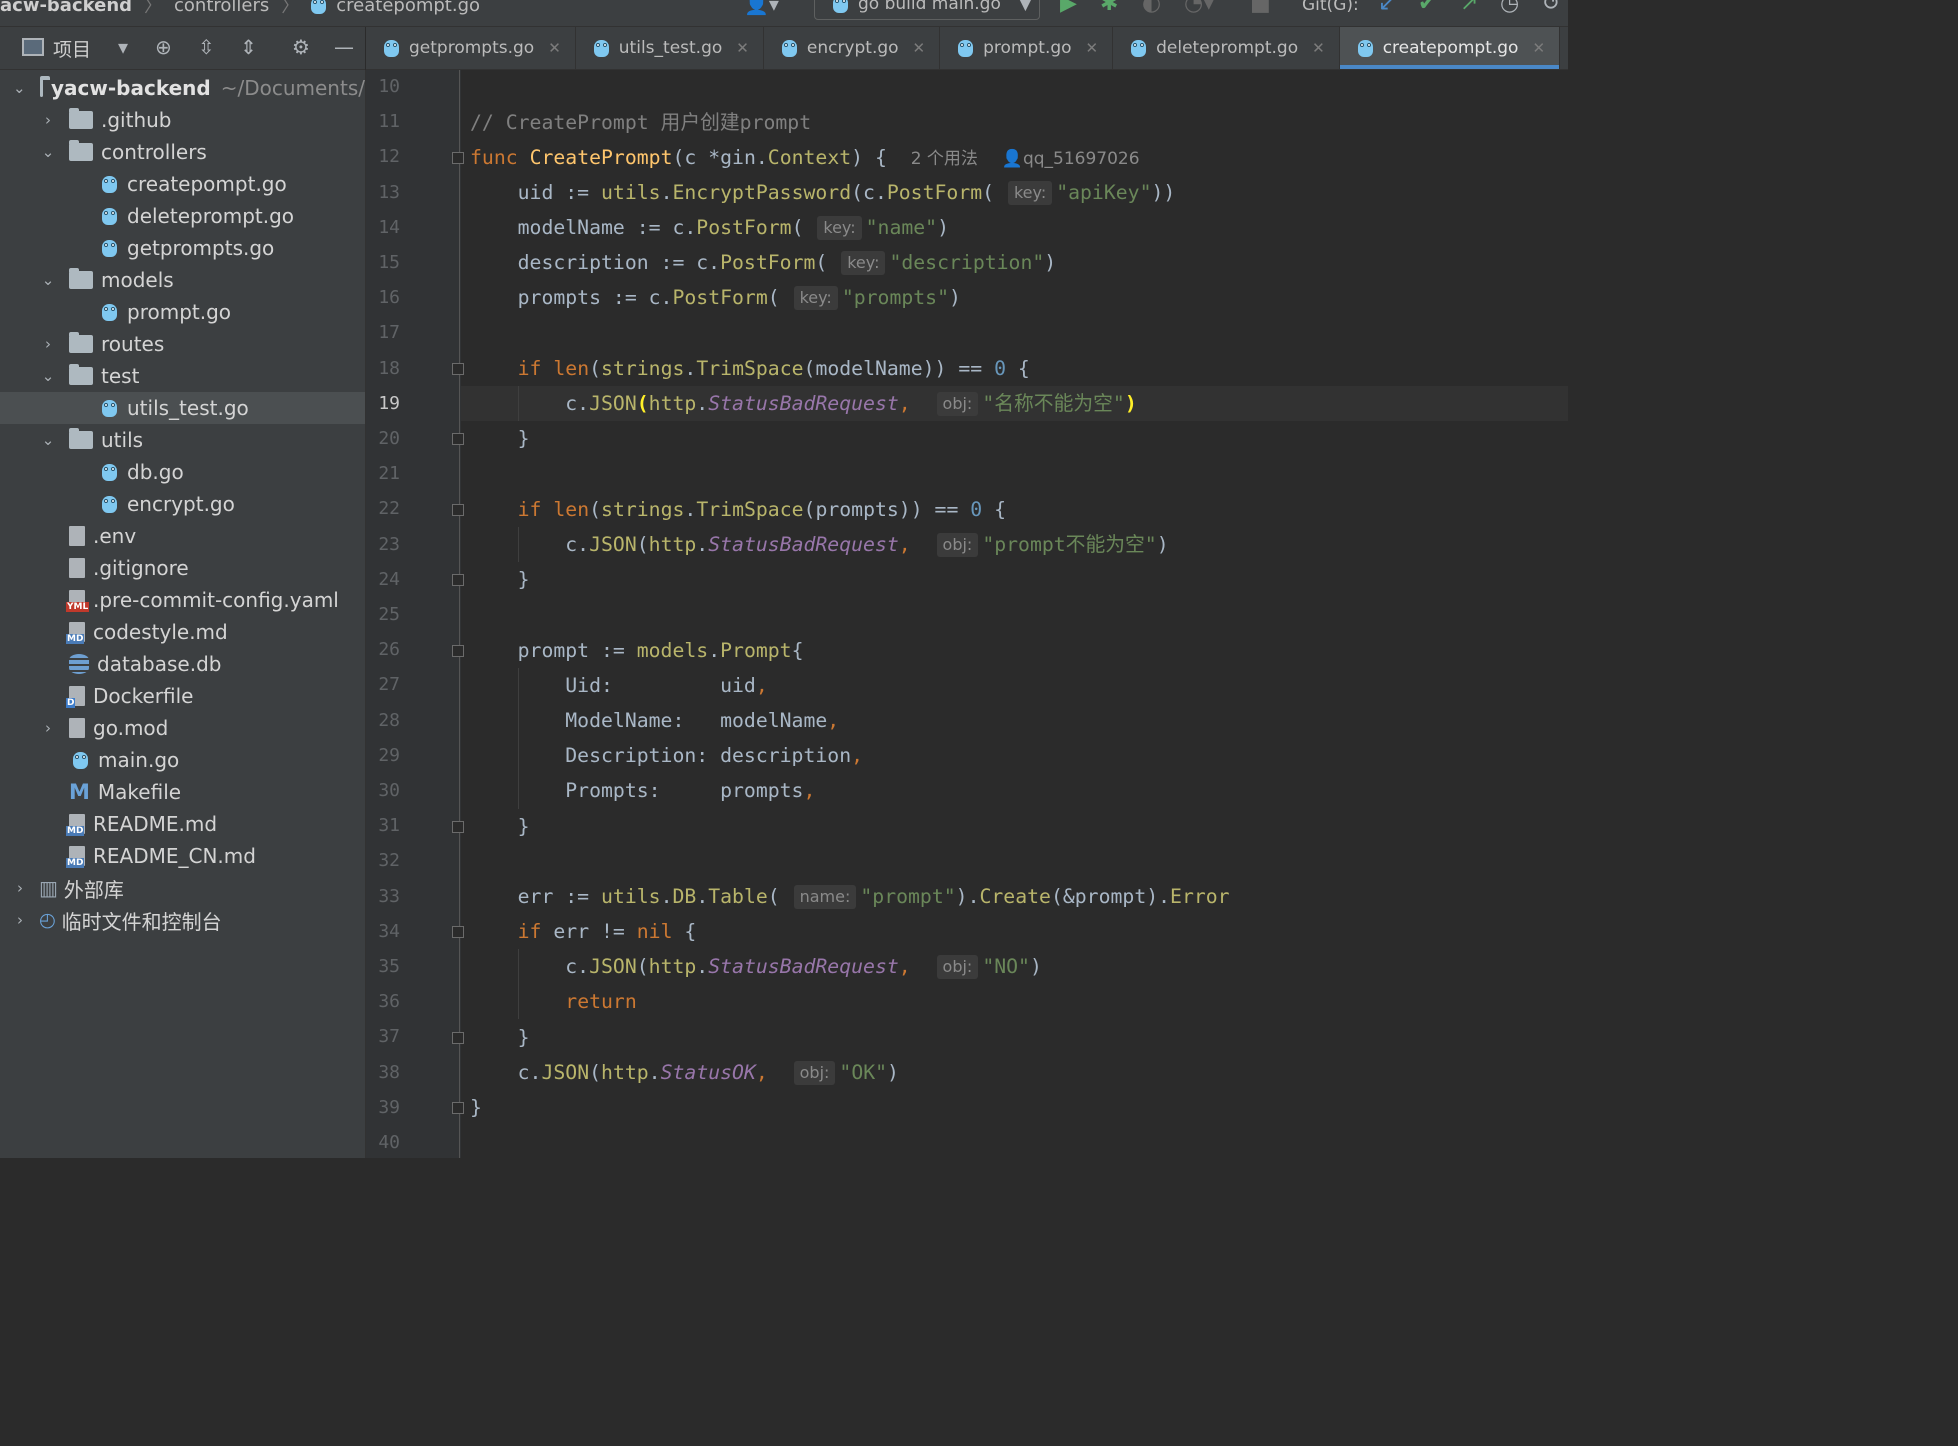 Image resolution: width=1958 pixels, height=1446 pixels. Describe the element at coordinates (383, 86) in the screenshot. I see `line-number: 10` at that location.